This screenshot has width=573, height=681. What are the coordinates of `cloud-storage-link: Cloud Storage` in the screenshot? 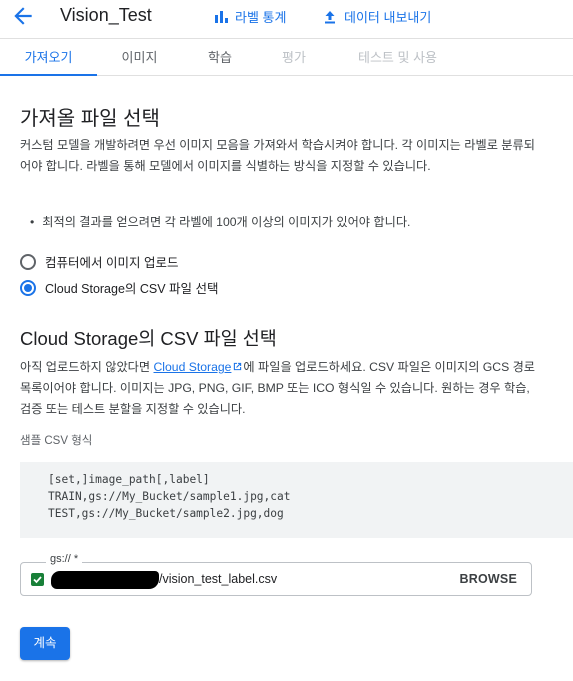 It's located at (199, 367).